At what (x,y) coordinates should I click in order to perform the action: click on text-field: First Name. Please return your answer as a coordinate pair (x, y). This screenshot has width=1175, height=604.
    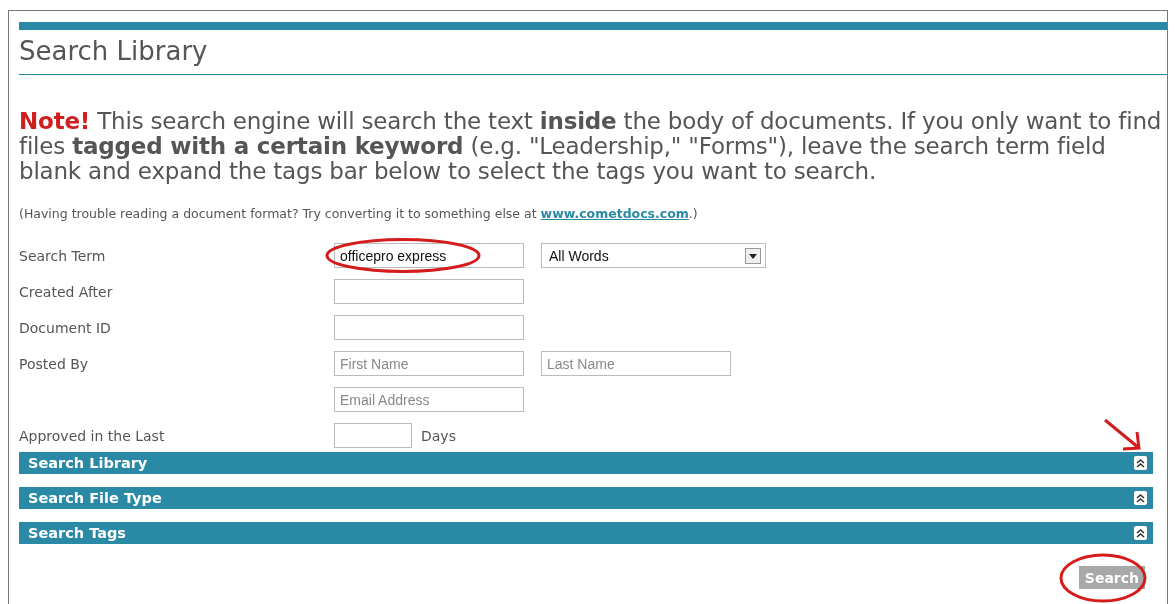
    Looking at the image, I should click on (429, 363).